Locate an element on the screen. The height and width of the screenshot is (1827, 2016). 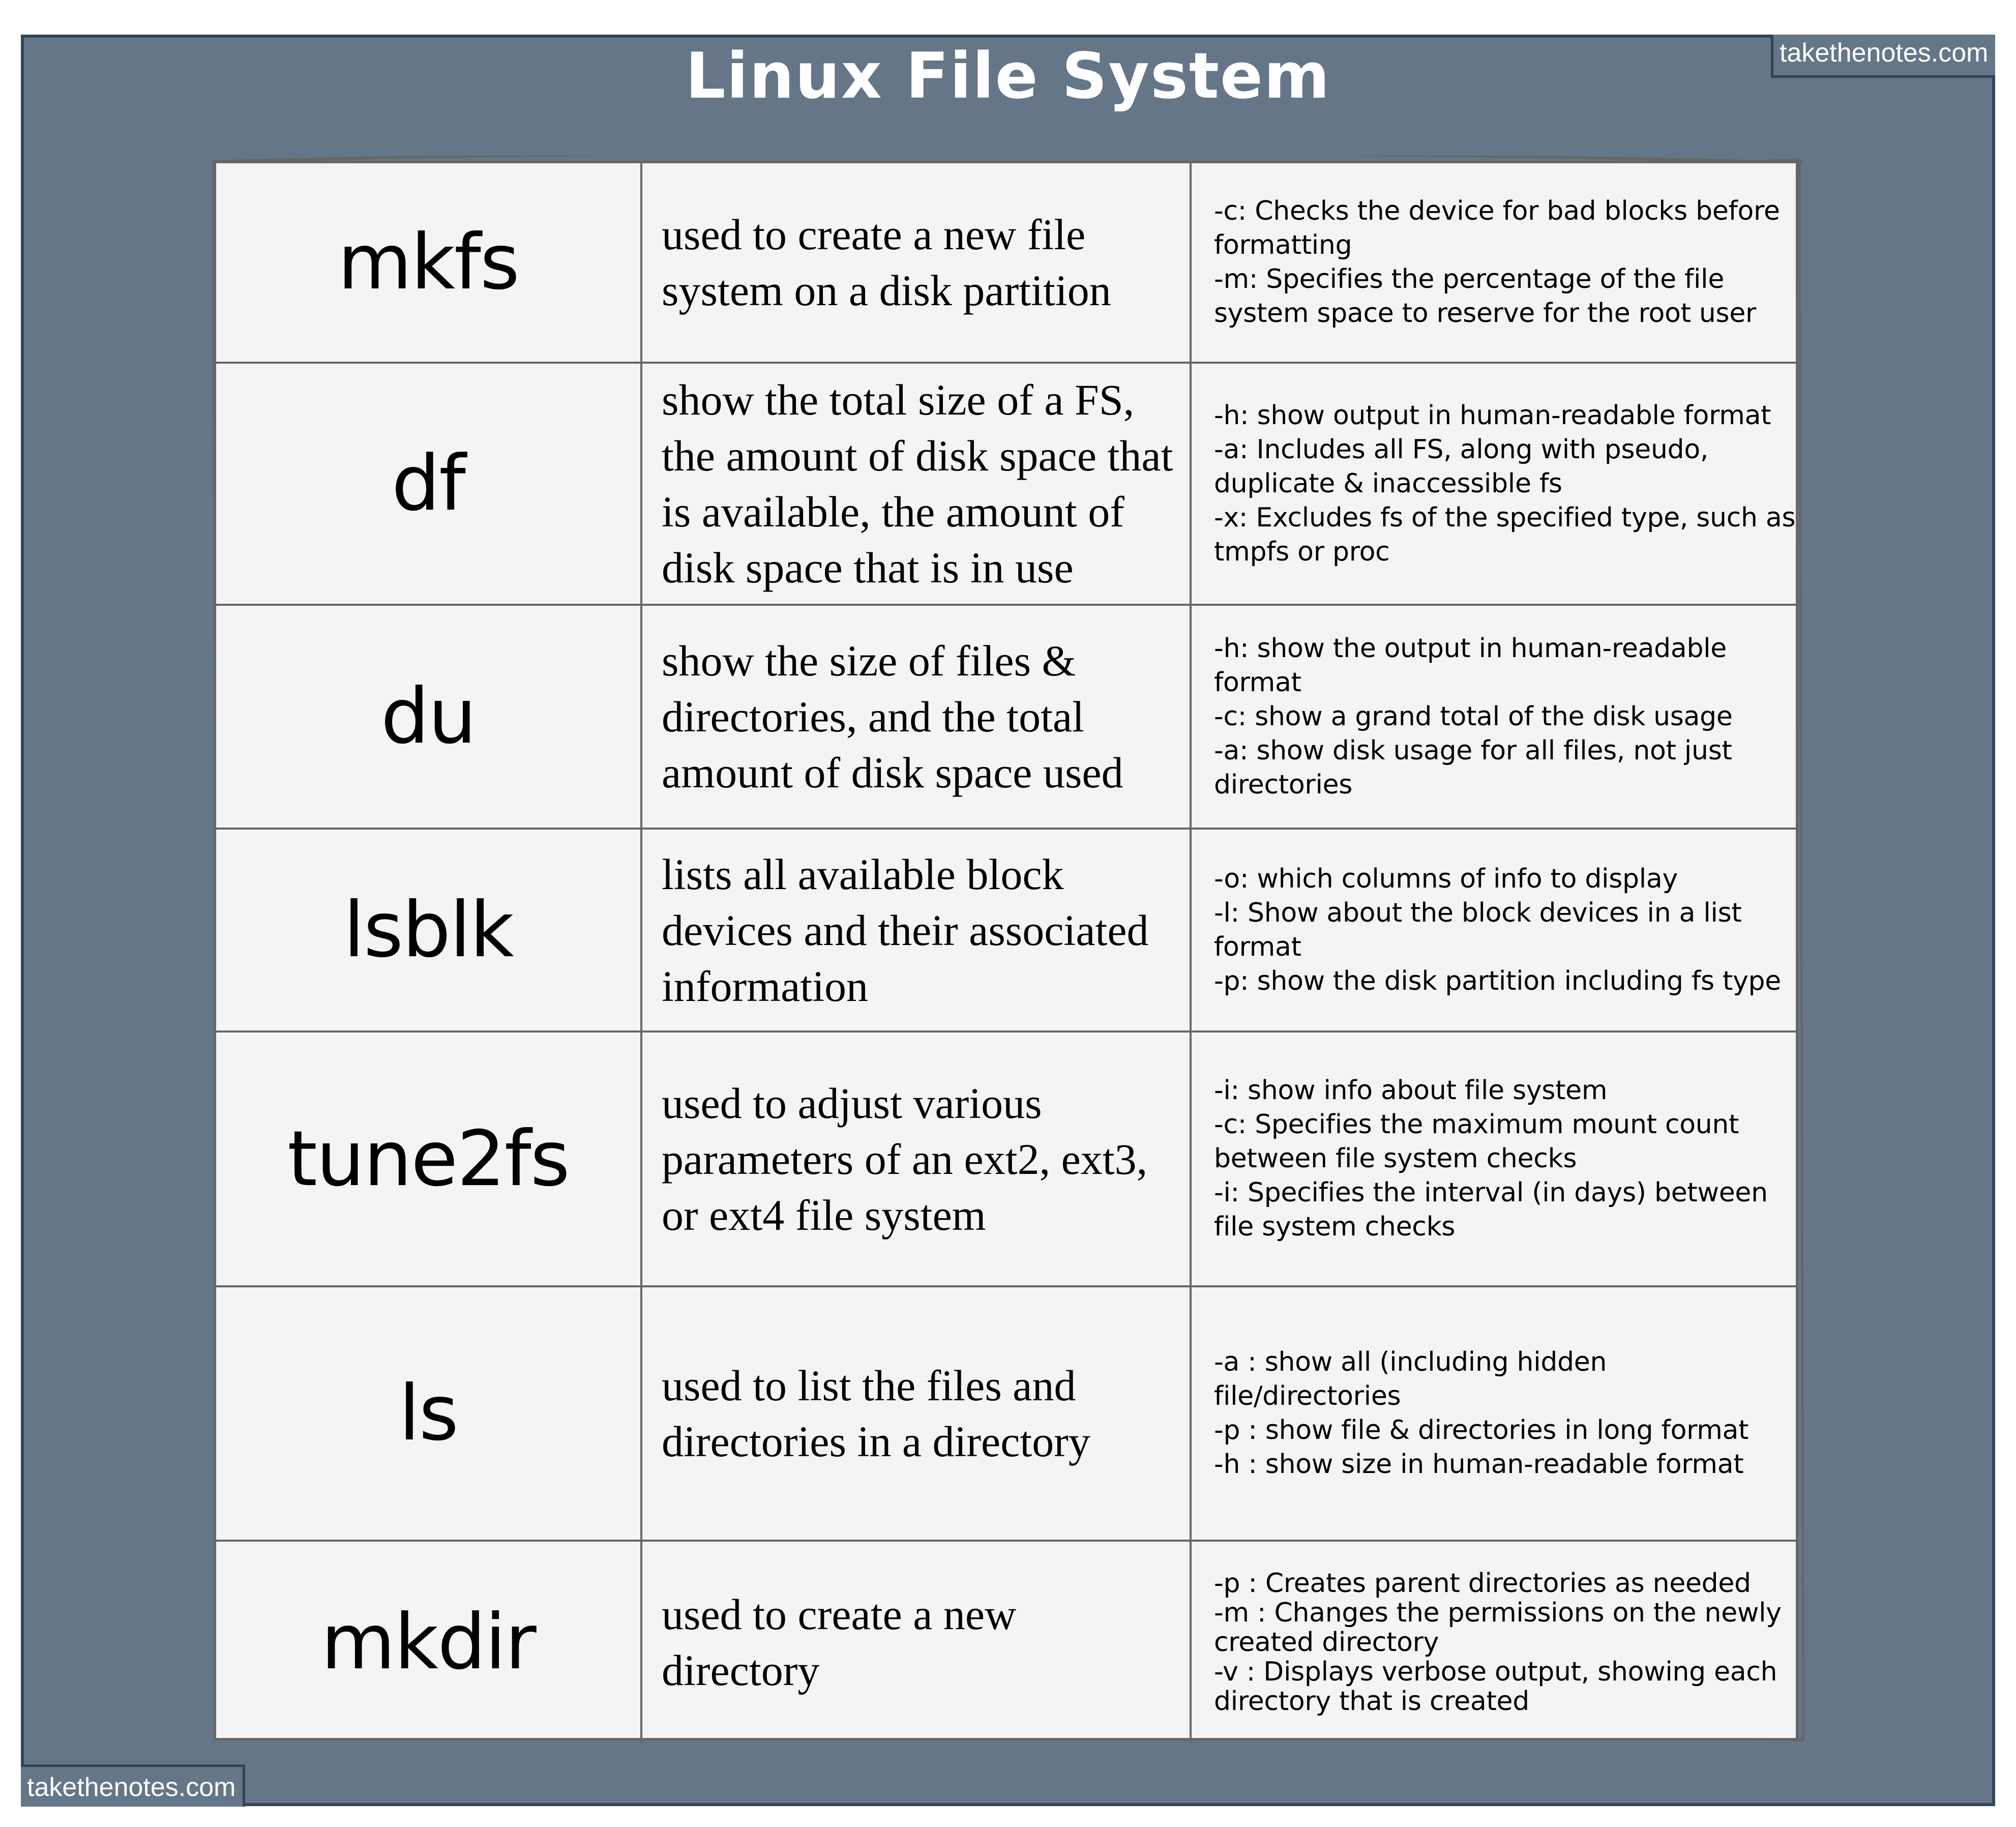
command-name: mkfs is located at coordinates (429, 263).